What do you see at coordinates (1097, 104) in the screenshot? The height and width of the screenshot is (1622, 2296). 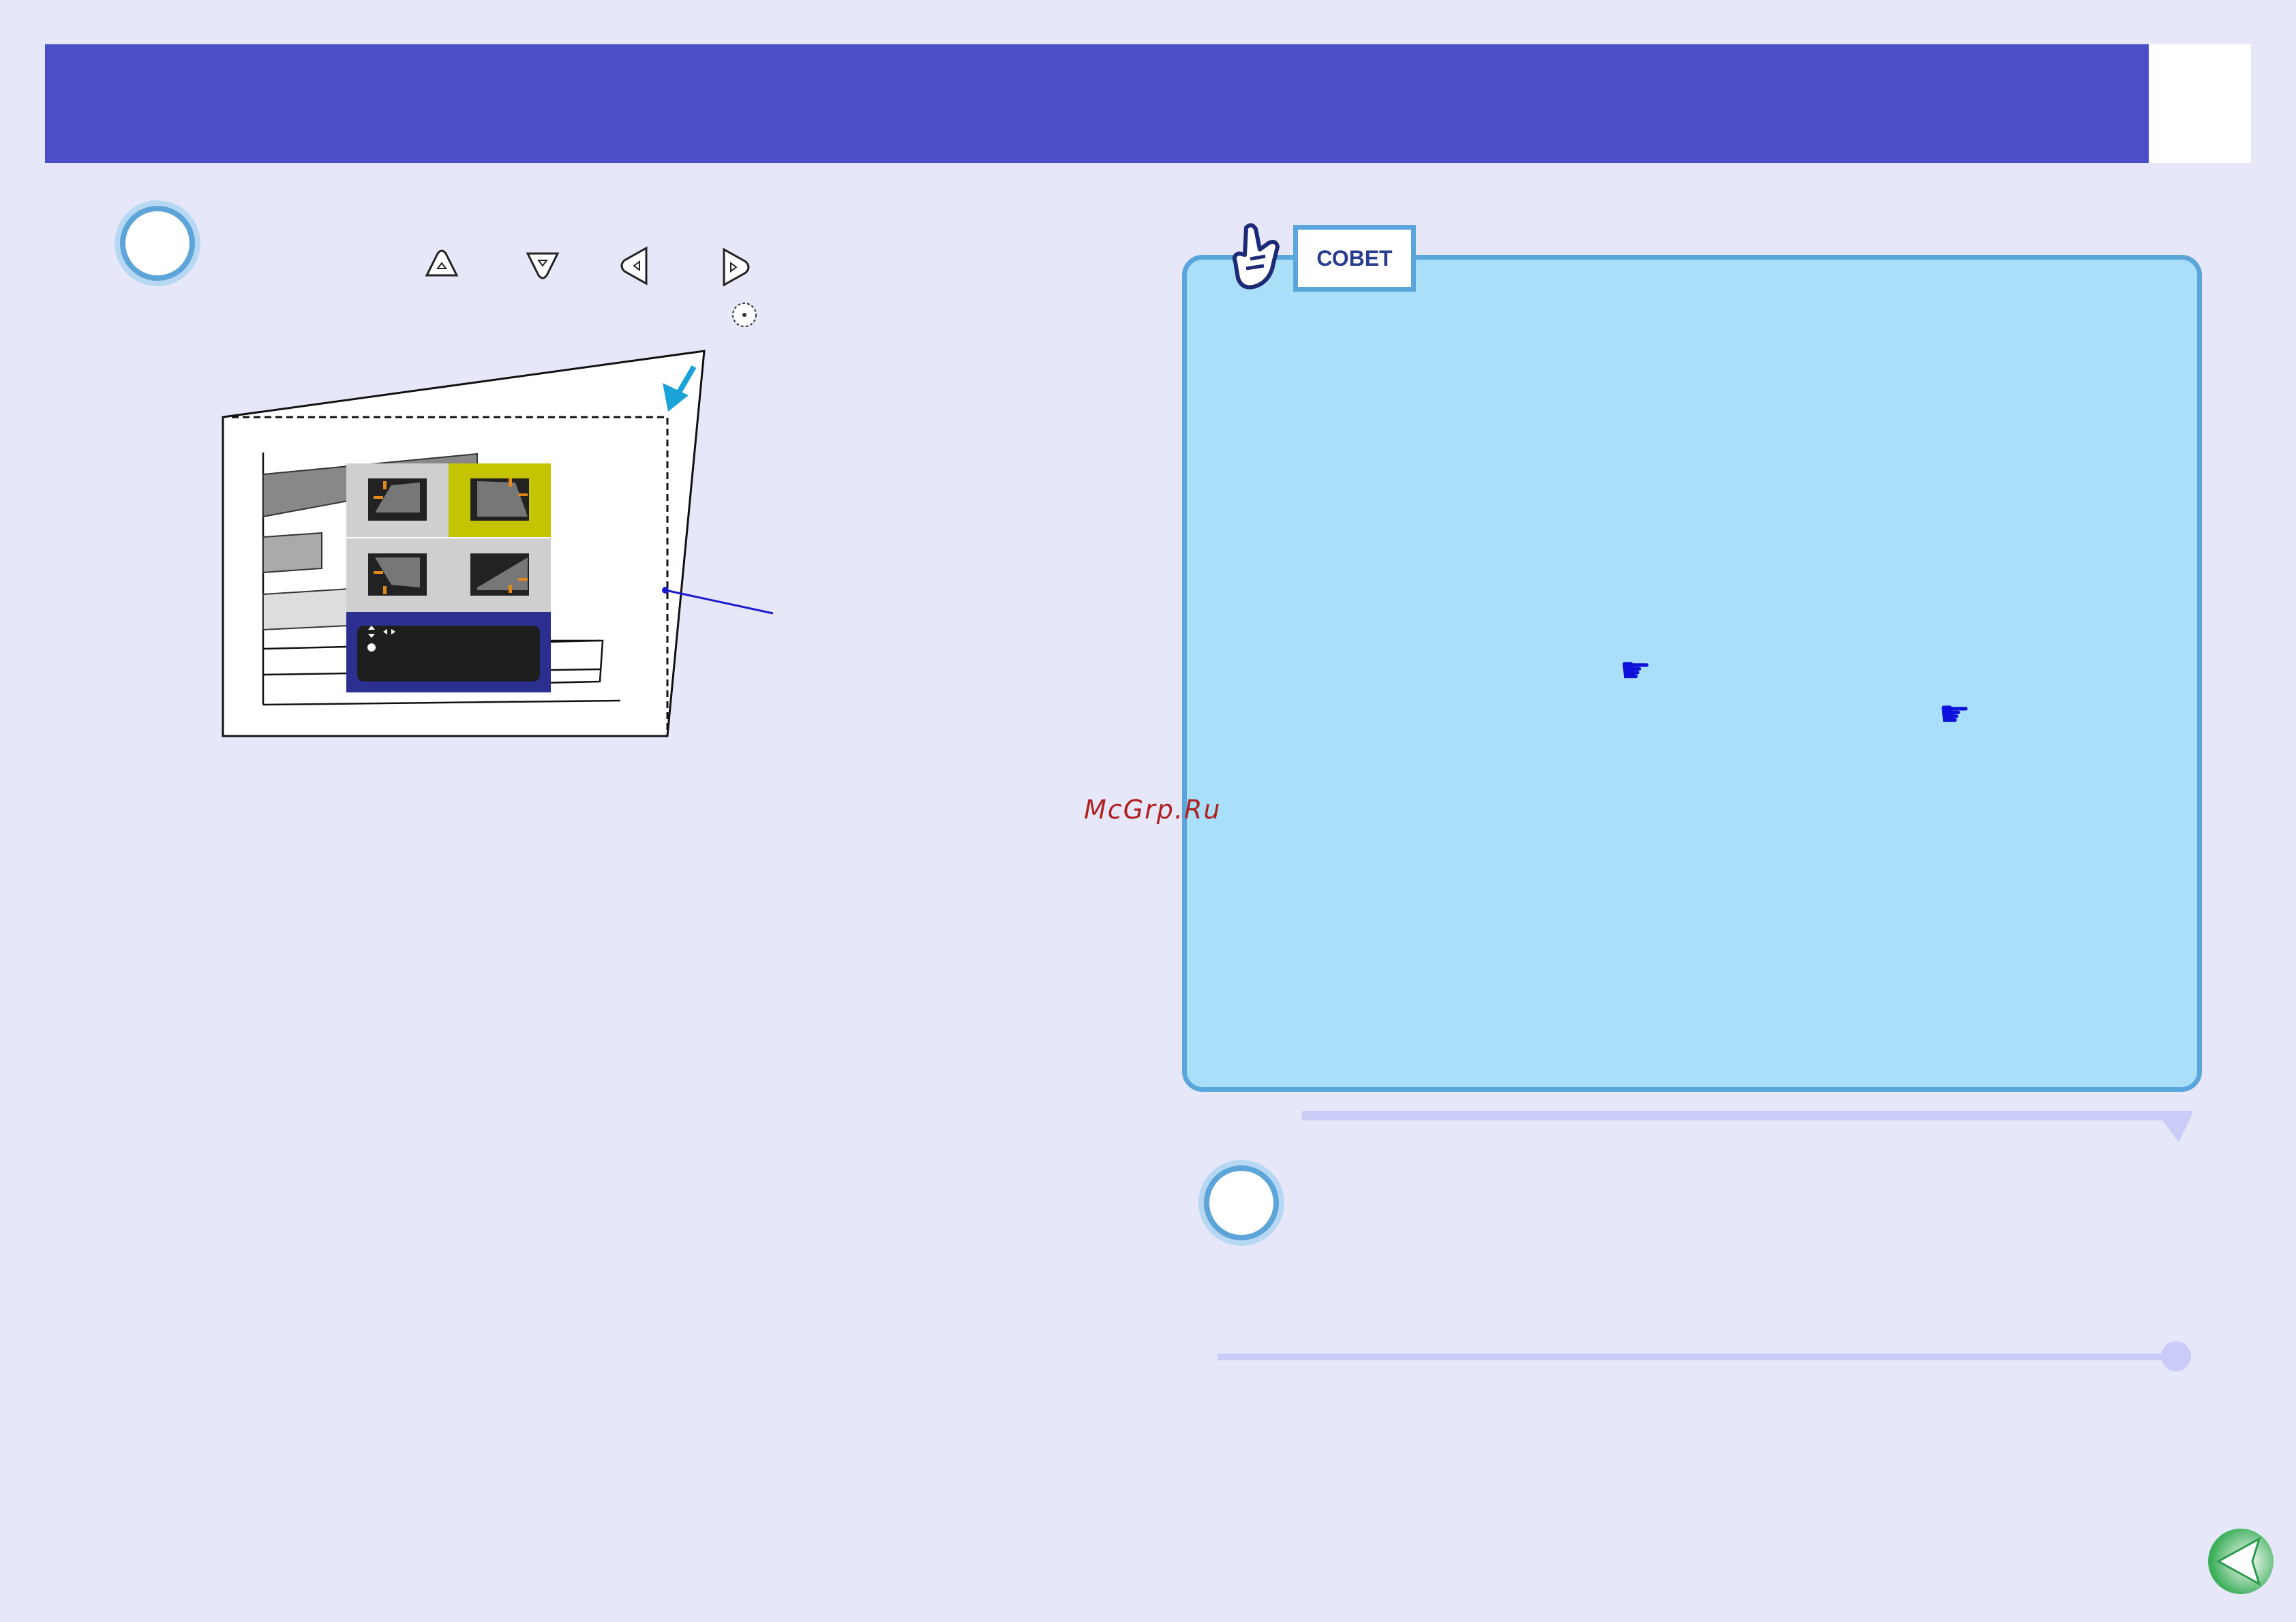 I see `header-bar` at bounding box center [1097, 104].